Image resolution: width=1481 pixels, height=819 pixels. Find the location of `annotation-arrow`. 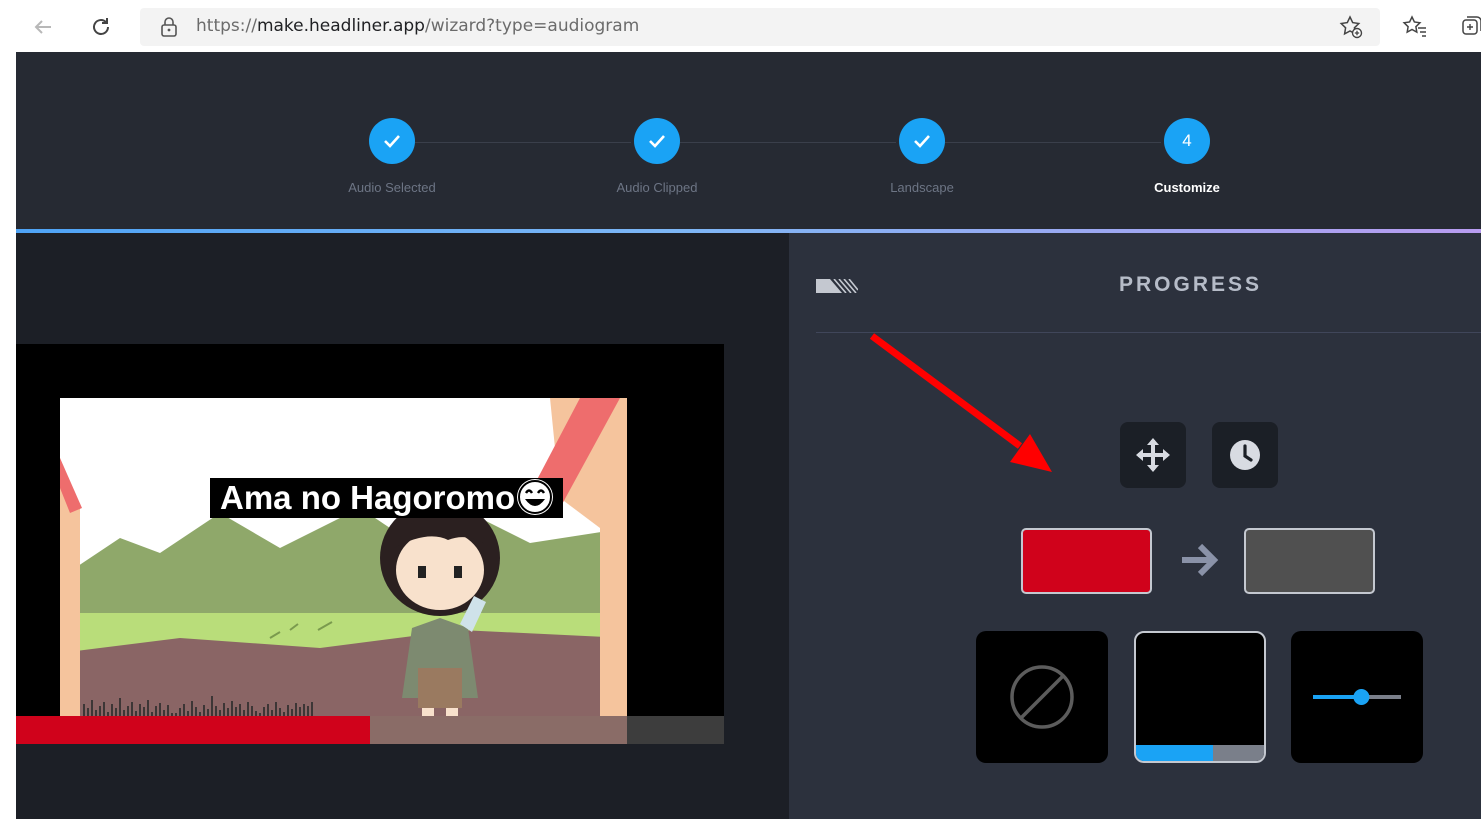

annotation-arrow is located at coordinates (960, 402).